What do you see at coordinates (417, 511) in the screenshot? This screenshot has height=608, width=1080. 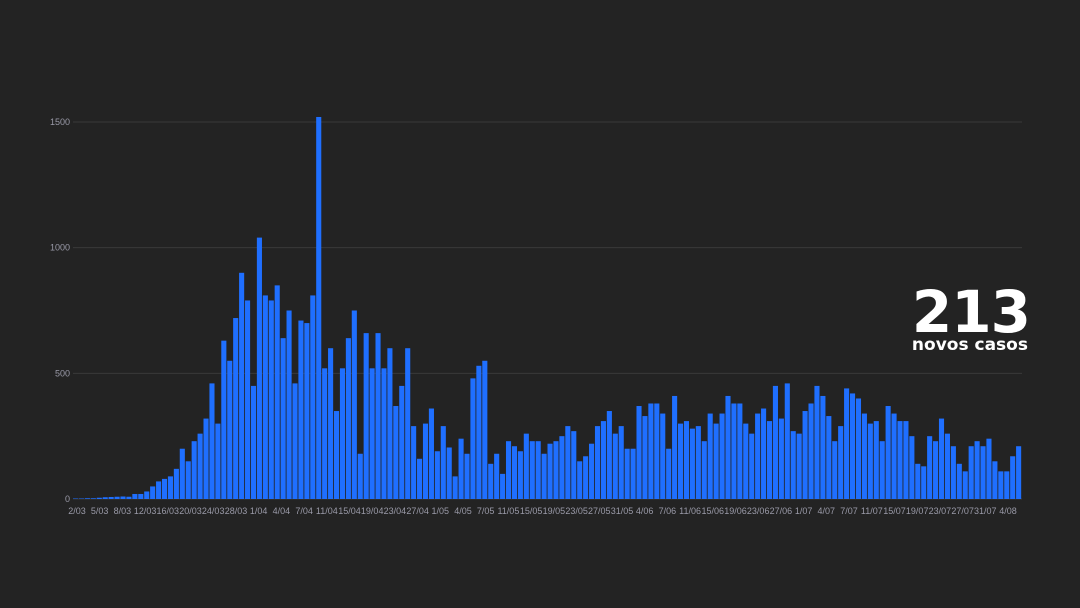 I see `x-tick-label: 27/04` at bounding box center [417, 511].